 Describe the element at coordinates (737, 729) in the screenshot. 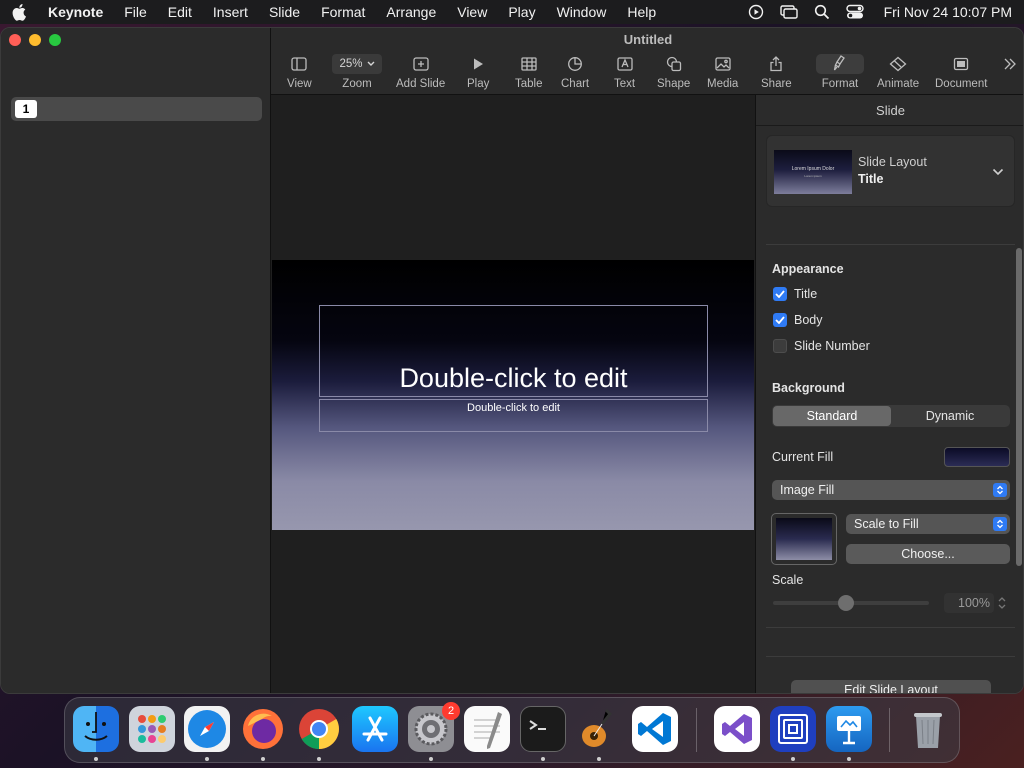

I see `visual-studio-icon` at that location.